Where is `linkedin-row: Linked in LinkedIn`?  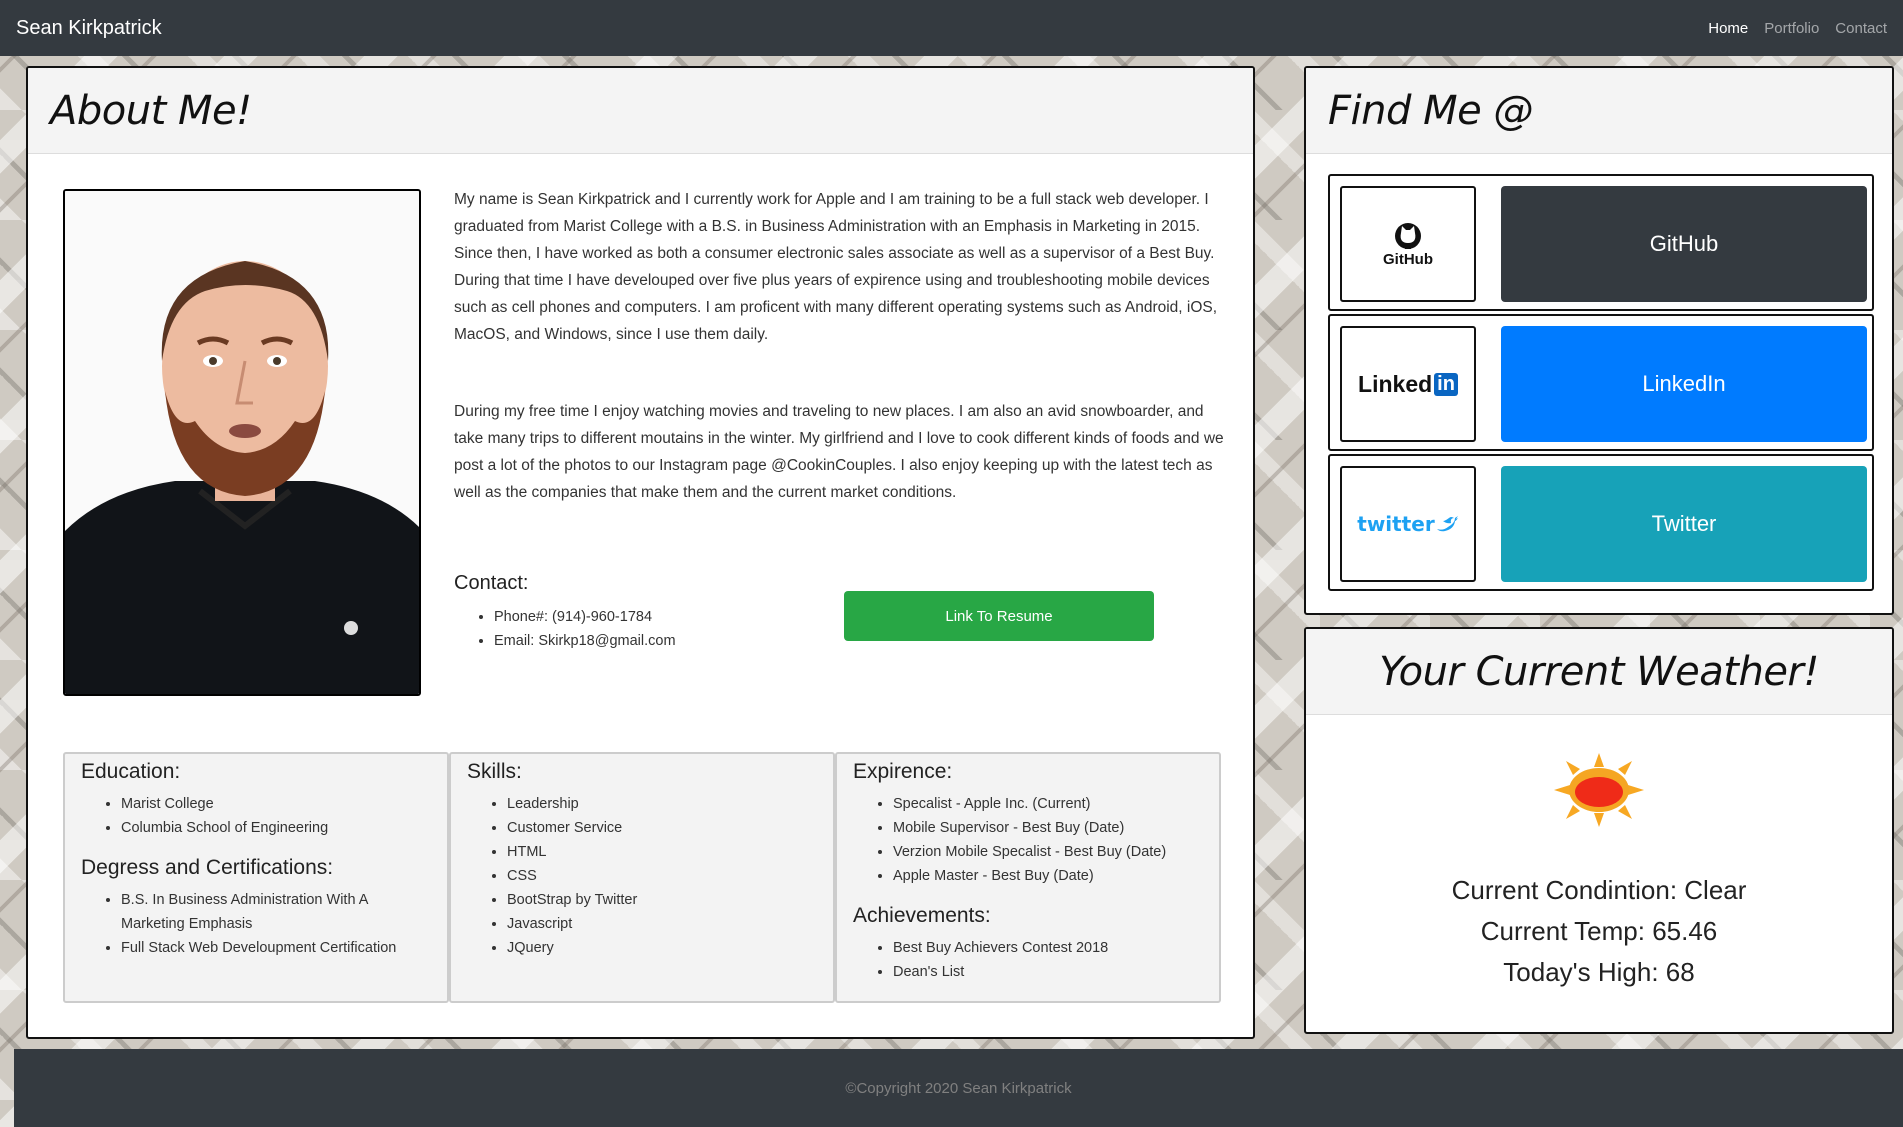
linkedin-row: Linked in LinkedIn is located at coordinates (1601, 382).